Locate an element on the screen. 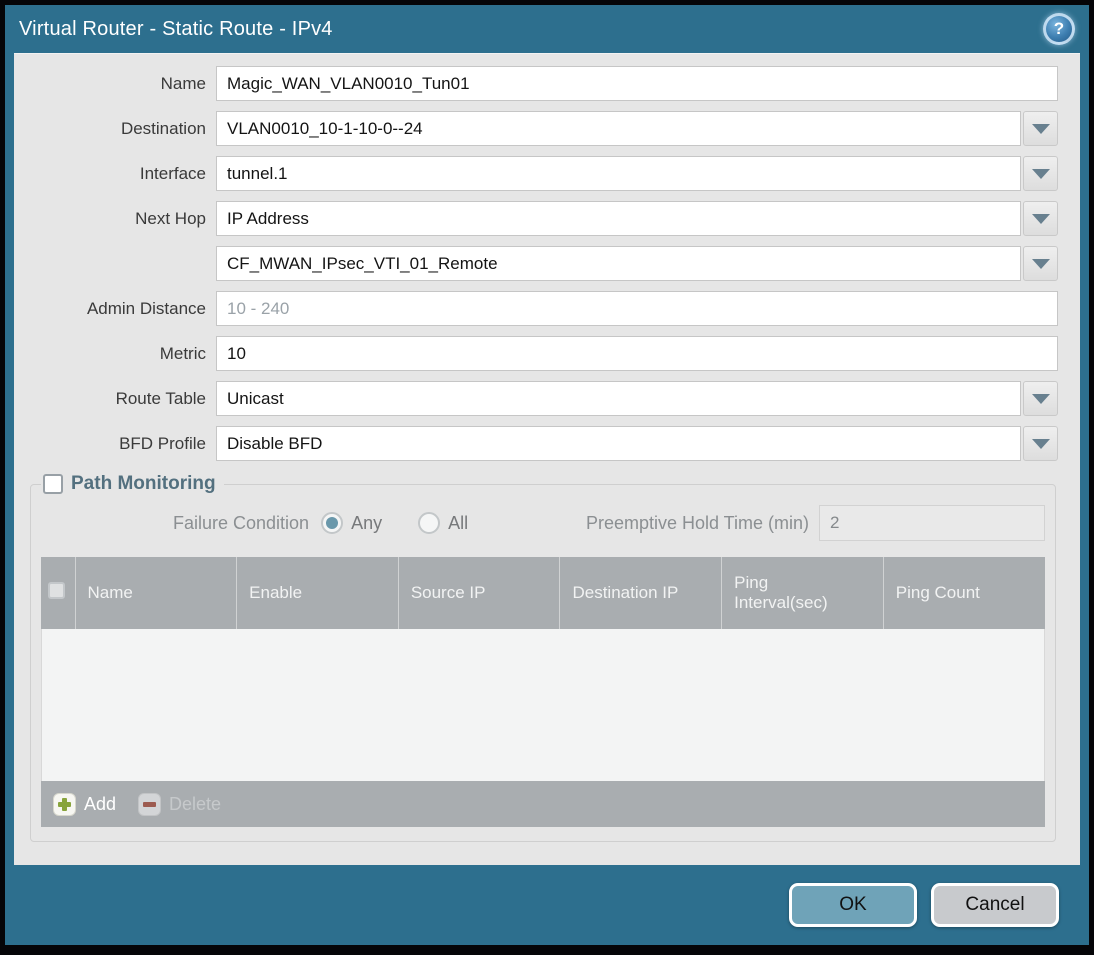 Image resolution: width=1094 pixels, height=955 pixels. next-hop-address-dropdown-button is located at coordinates (1040, 263).